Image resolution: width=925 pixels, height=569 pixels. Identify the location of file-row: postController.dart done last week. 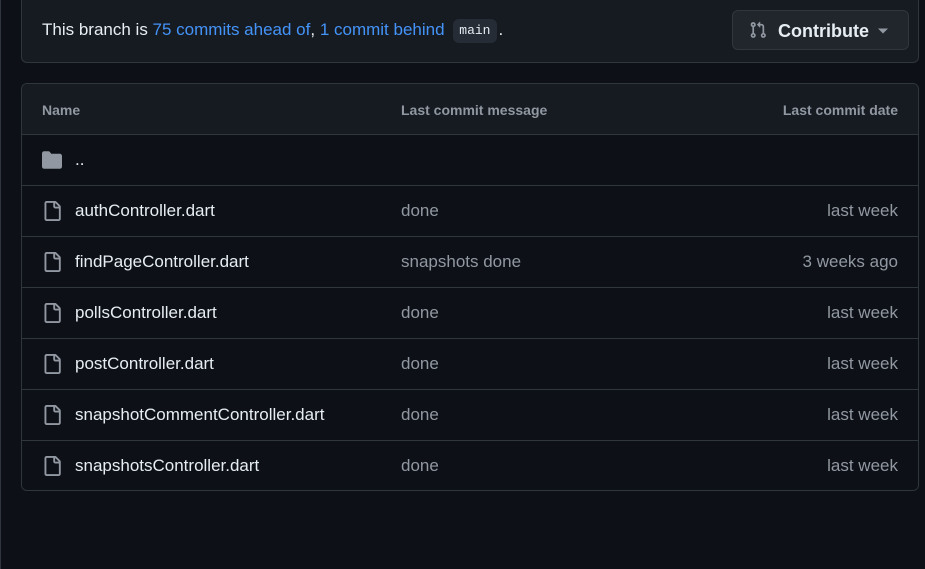
(470, 364).